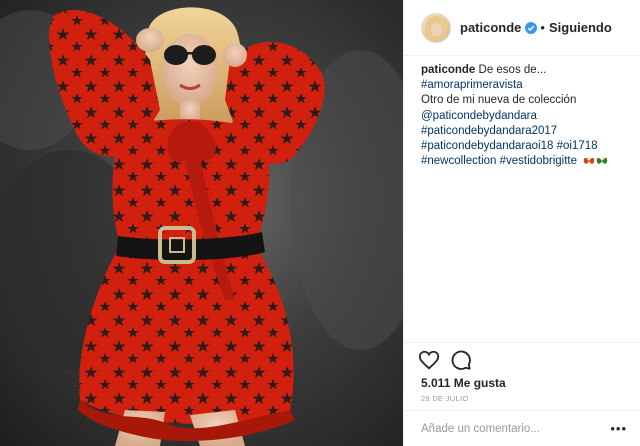  I want to click on comment-icon, so click(461, 360).